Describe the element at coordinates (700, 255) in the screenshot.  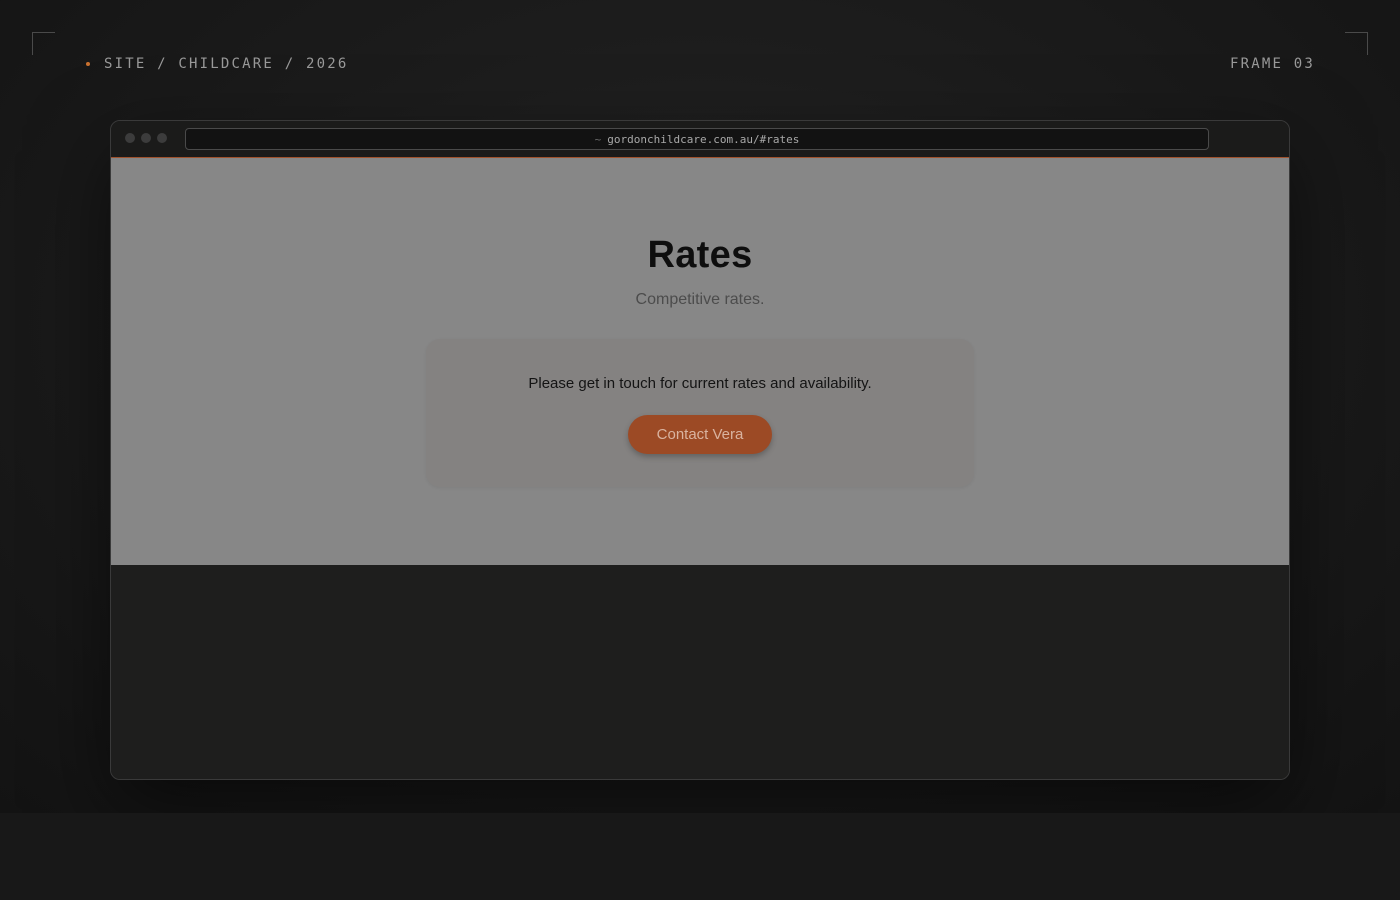
I see `page-title: Rates` at that location.